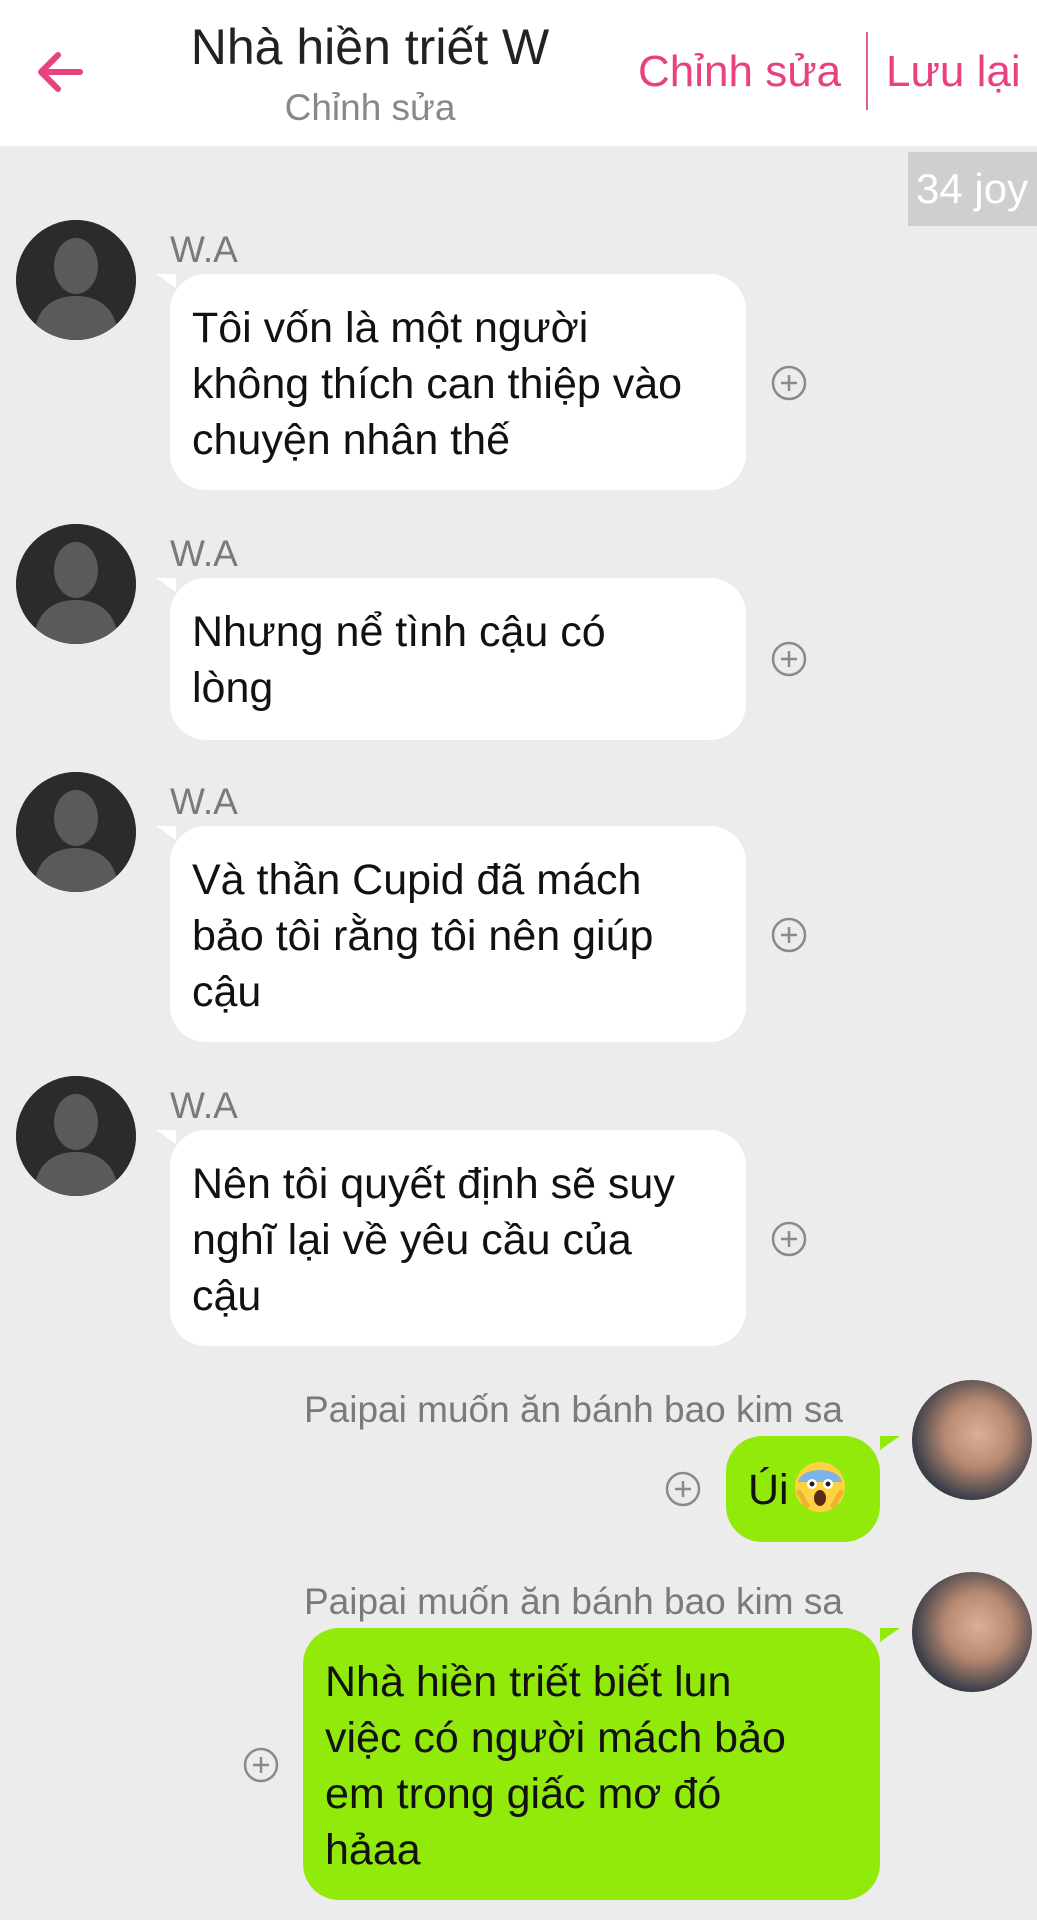 This screenshot has width=1037, height=1920. I want to click on message-line: lòng, so click(233, 688).